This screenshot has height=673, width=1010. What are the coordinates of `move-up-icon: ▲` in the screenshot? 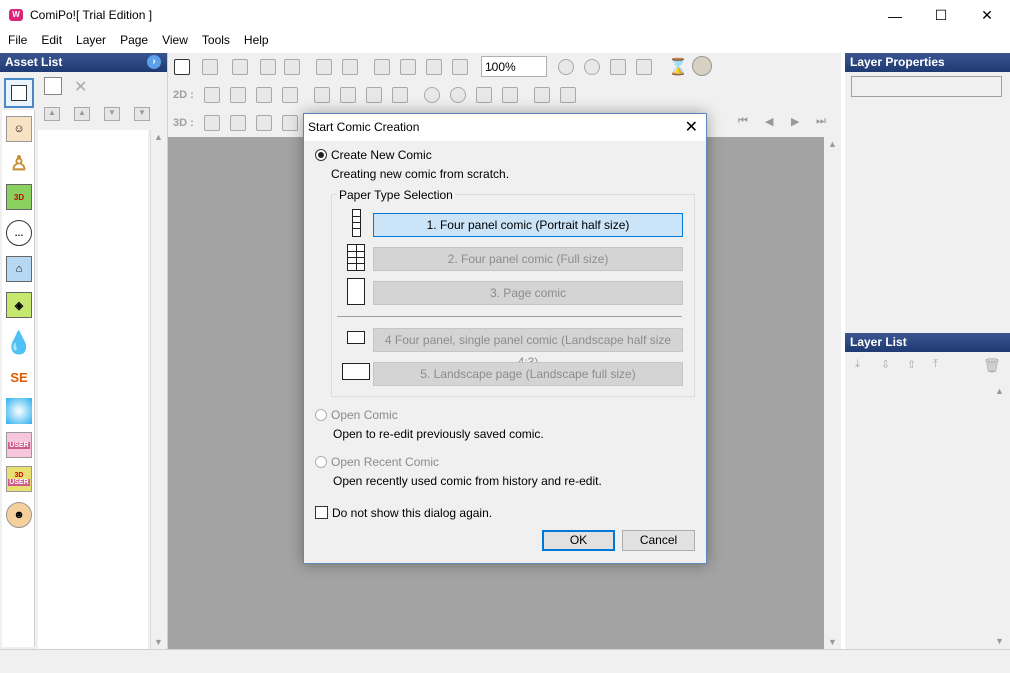 It's located at (82, 114).